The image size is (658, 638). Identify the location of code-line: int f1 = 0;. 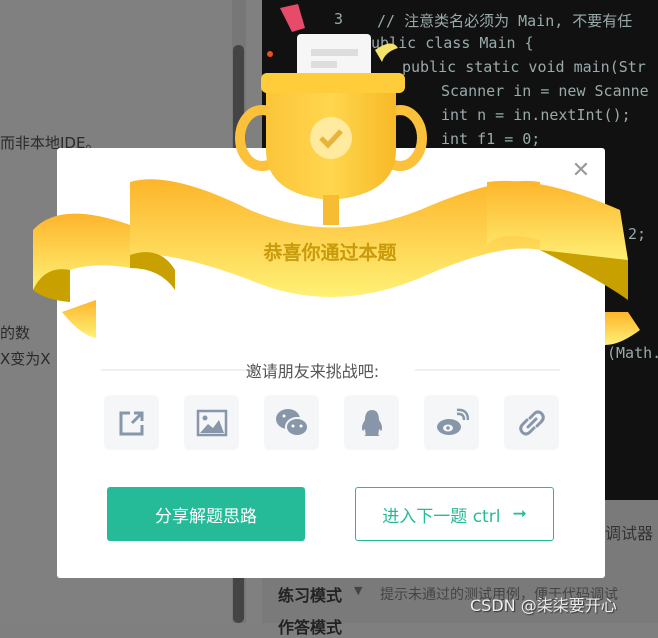
(491, 139).